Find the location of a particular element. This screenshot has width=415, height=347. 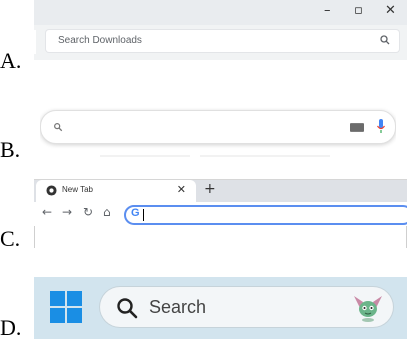

option-letter-a: A. is located at coordinates (11, 60).